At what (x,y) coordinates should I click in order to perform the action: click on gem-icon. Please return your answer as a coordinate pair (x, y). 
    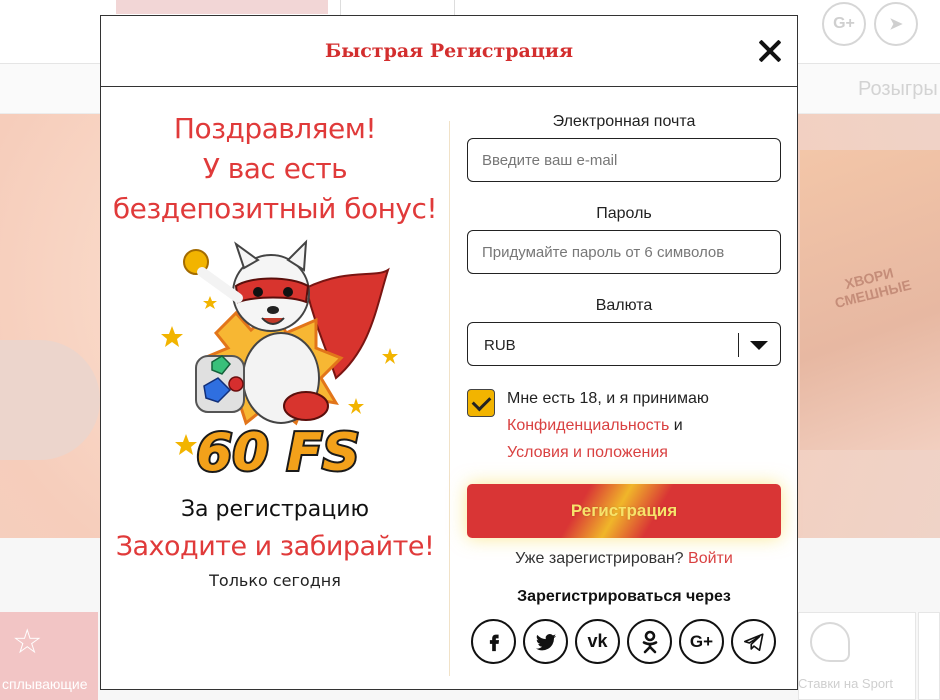
    Looking at the image, I should click on (236, 384).